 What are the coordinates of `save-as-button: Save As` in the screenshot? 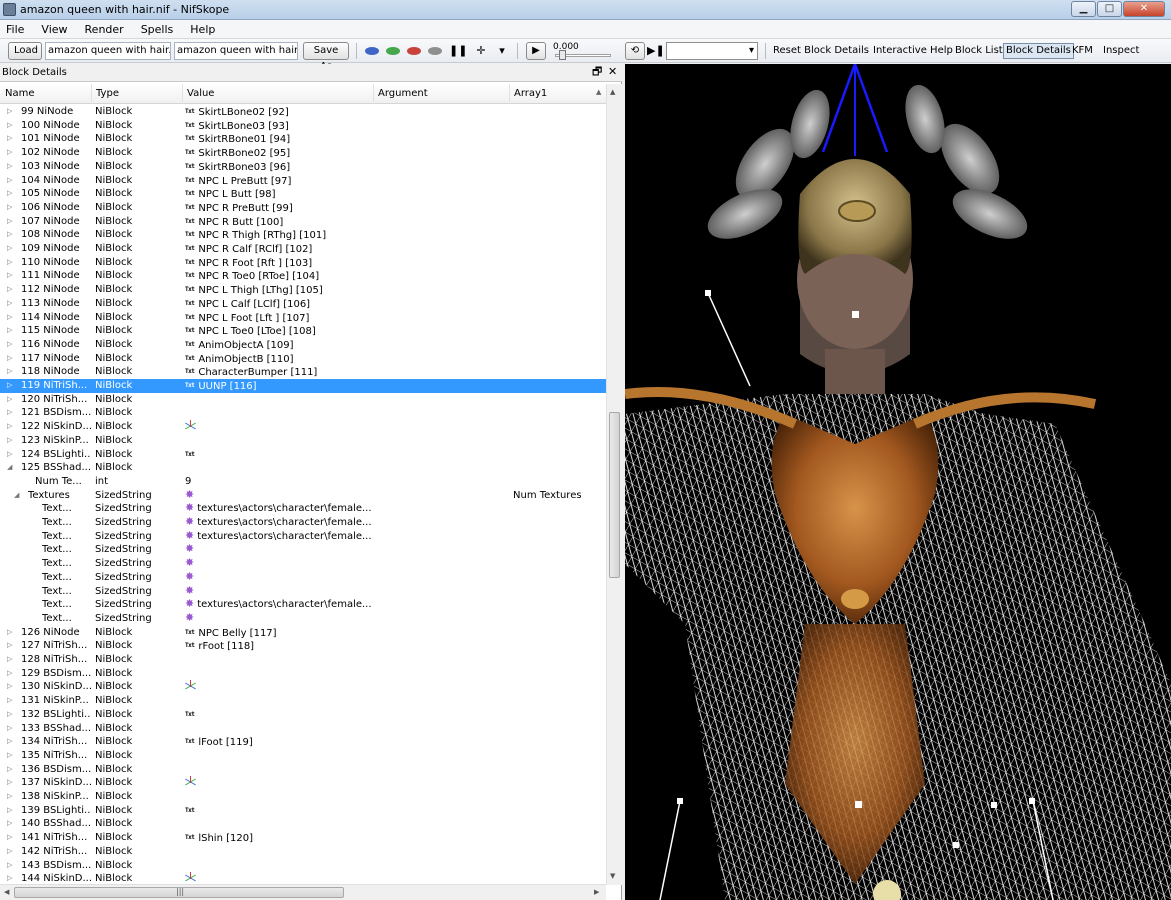 It's located at (326, 57).